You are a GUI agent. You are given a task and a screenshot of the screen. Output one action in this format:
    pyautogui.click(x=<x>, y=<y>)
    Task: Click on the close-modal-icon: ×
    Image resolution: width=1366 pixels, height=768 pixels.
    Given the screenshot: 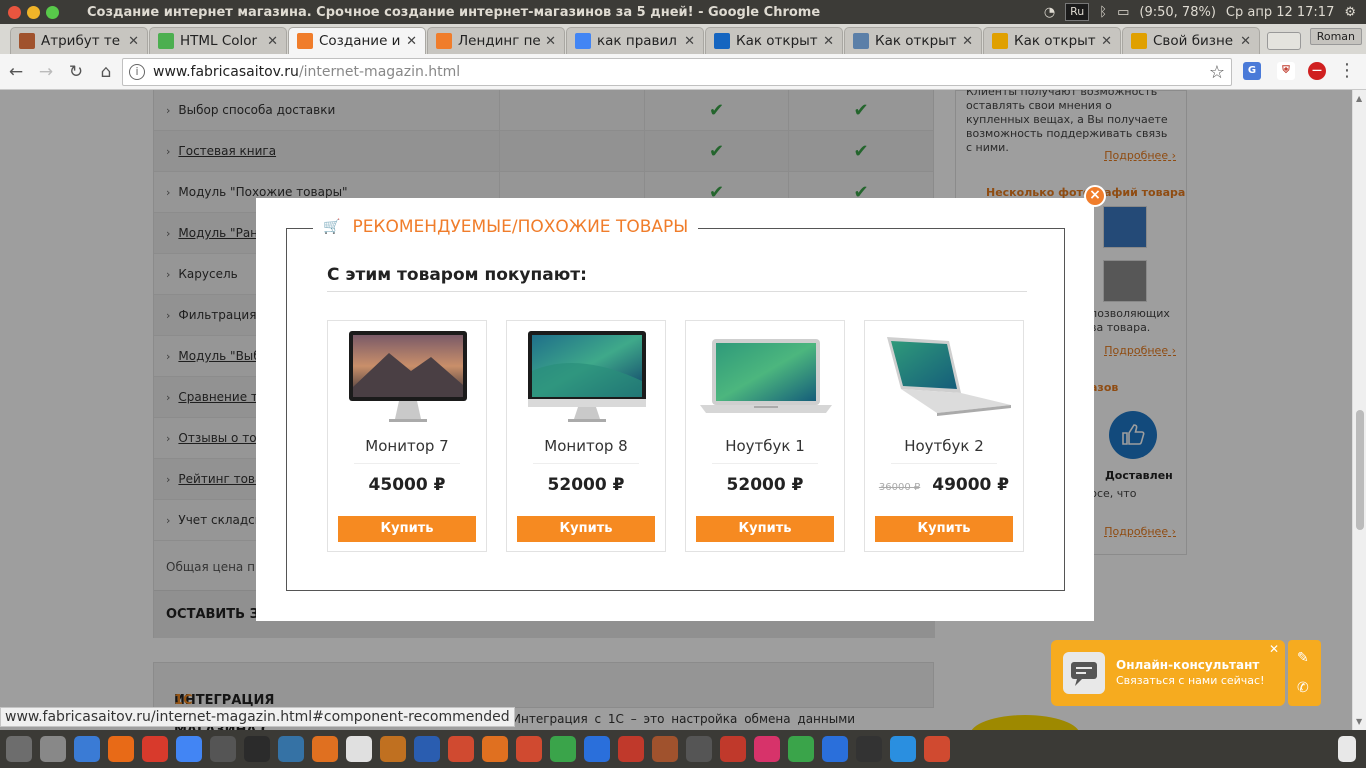 What is the action you would take?
    pyautogui.click(x=1095, y=196)
    